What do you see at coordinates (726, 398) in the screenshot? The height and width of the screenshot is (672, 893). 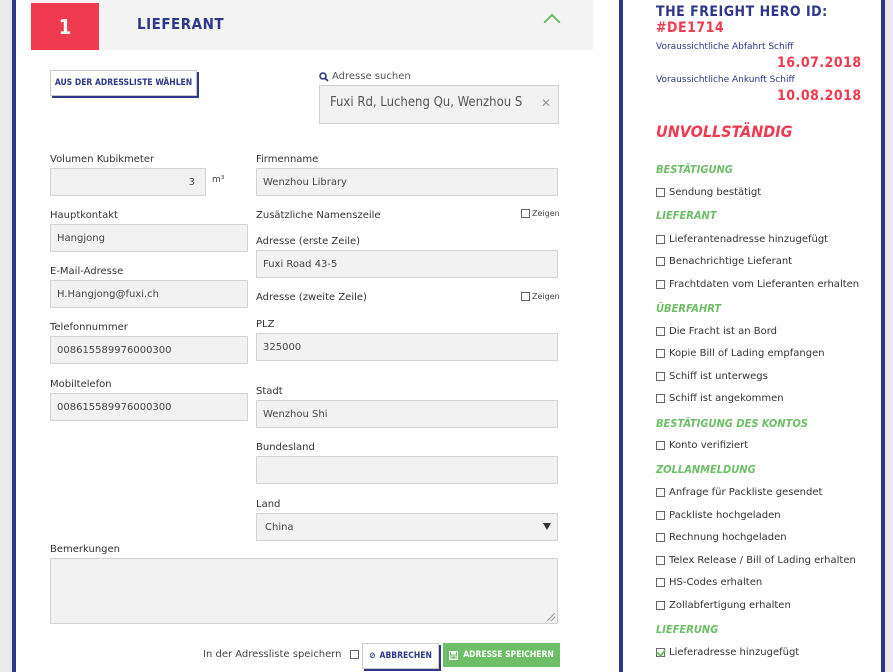 I see `checklist-item-label: Schiff ist angekommen` at bounding box center [726, 398].